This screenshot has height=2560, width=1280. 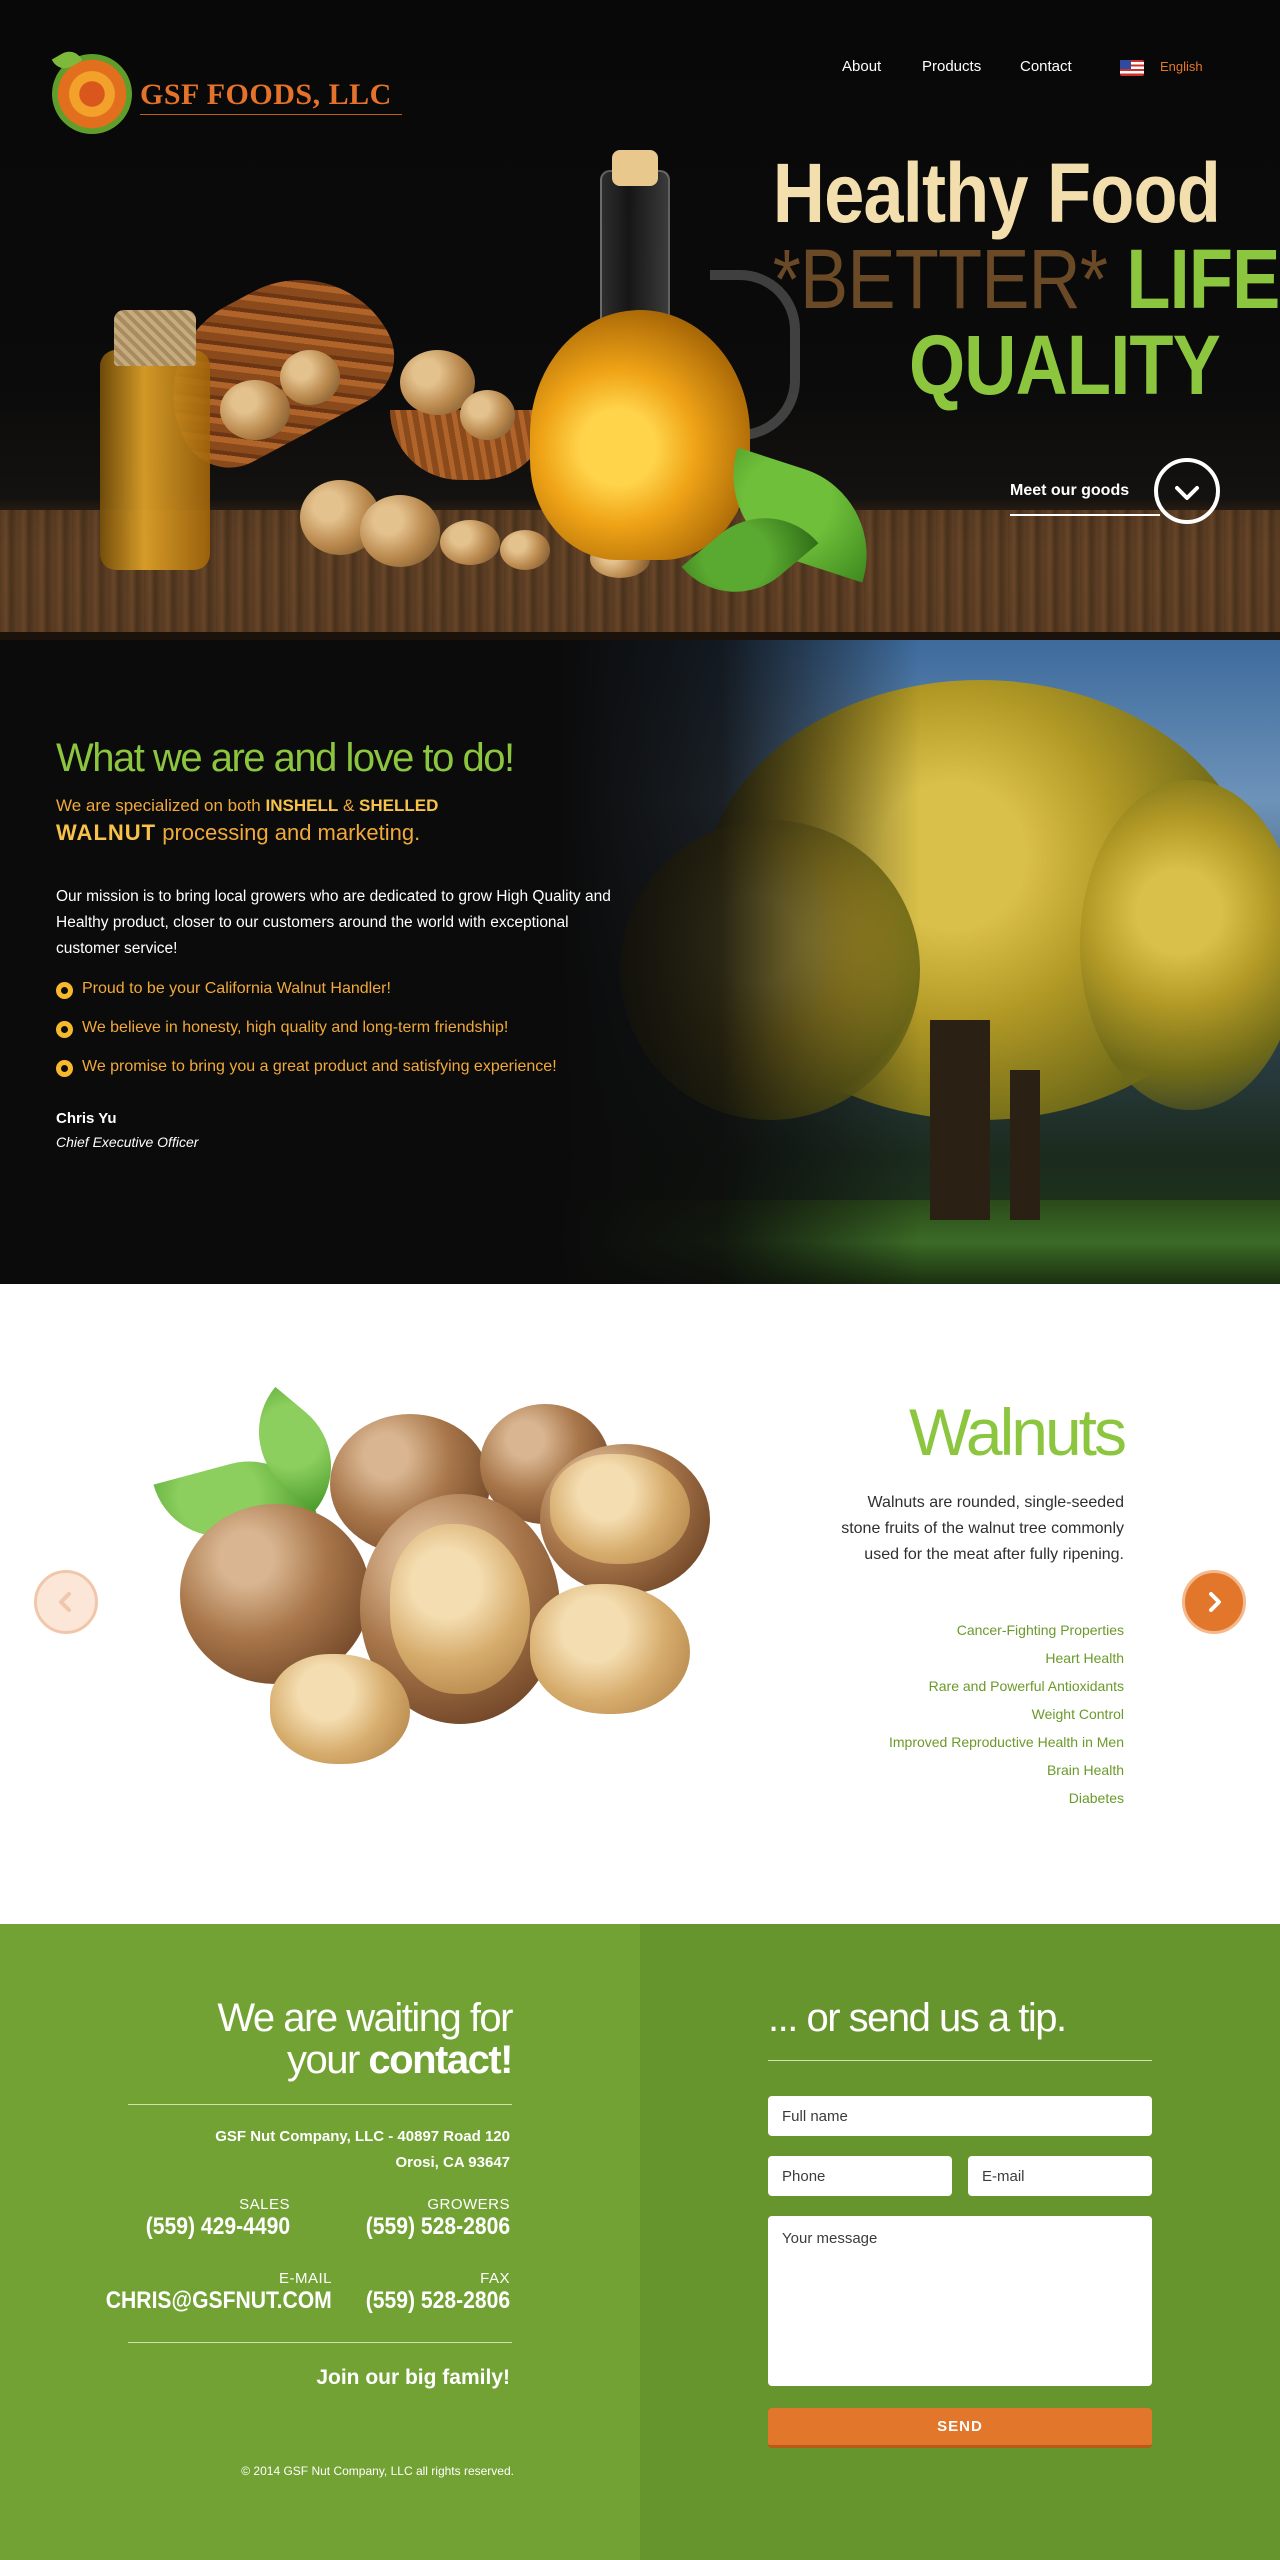 I want to click on email-address: CHRIS@GSFNUT.COM, so click(x=219, y=2301).